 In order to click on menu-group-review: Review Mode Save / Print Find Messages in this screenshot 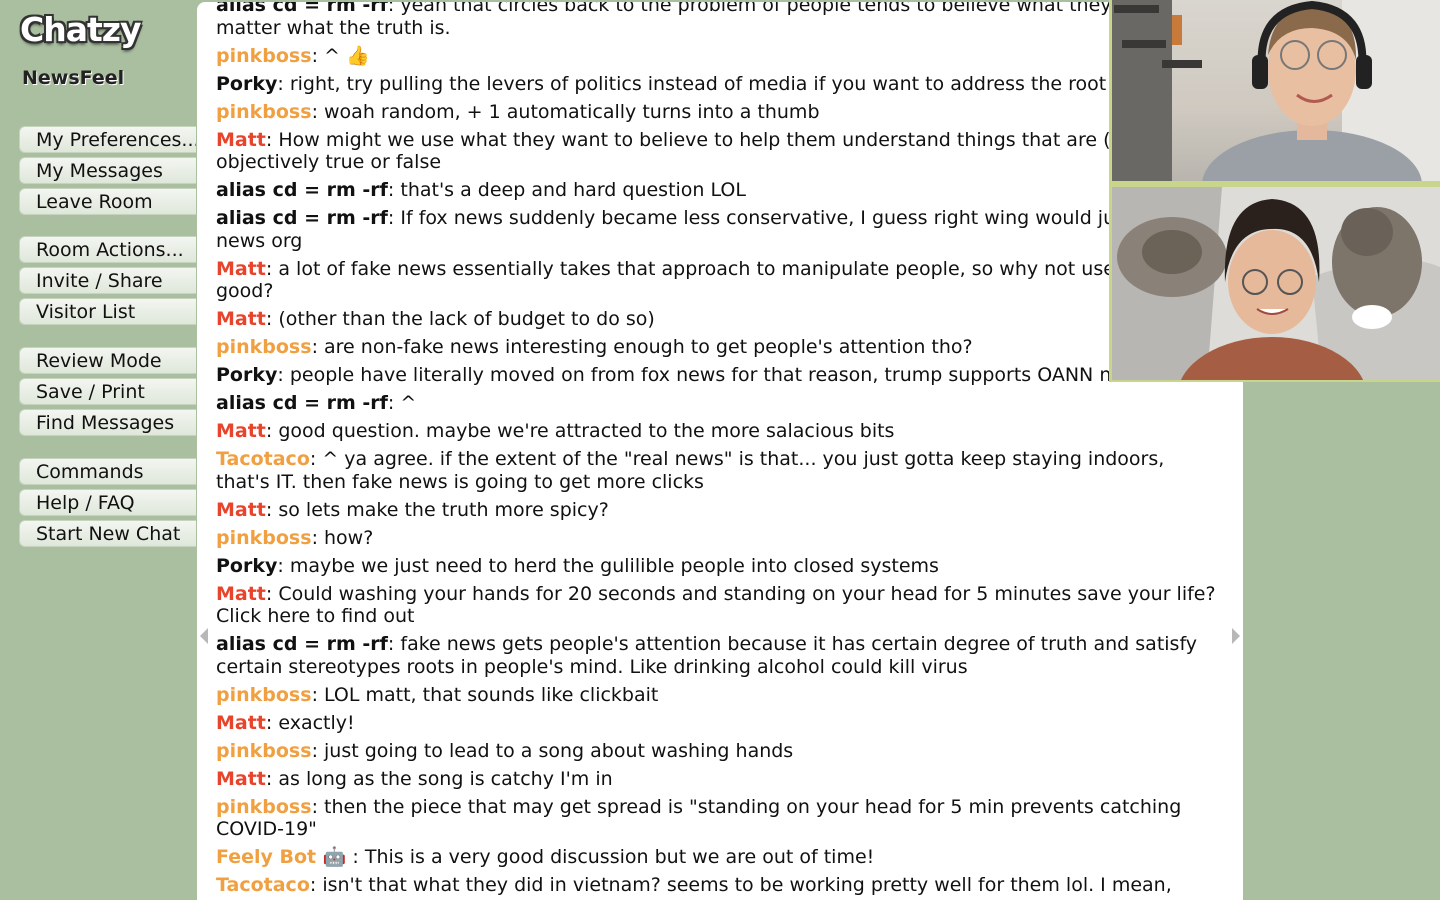, I will do `click(107, 393)`.